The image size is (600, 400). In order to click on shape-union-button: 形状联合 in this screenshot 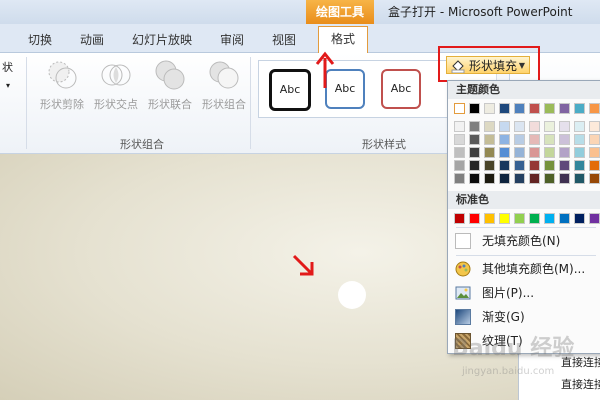, I will do `click(170, 87)`.